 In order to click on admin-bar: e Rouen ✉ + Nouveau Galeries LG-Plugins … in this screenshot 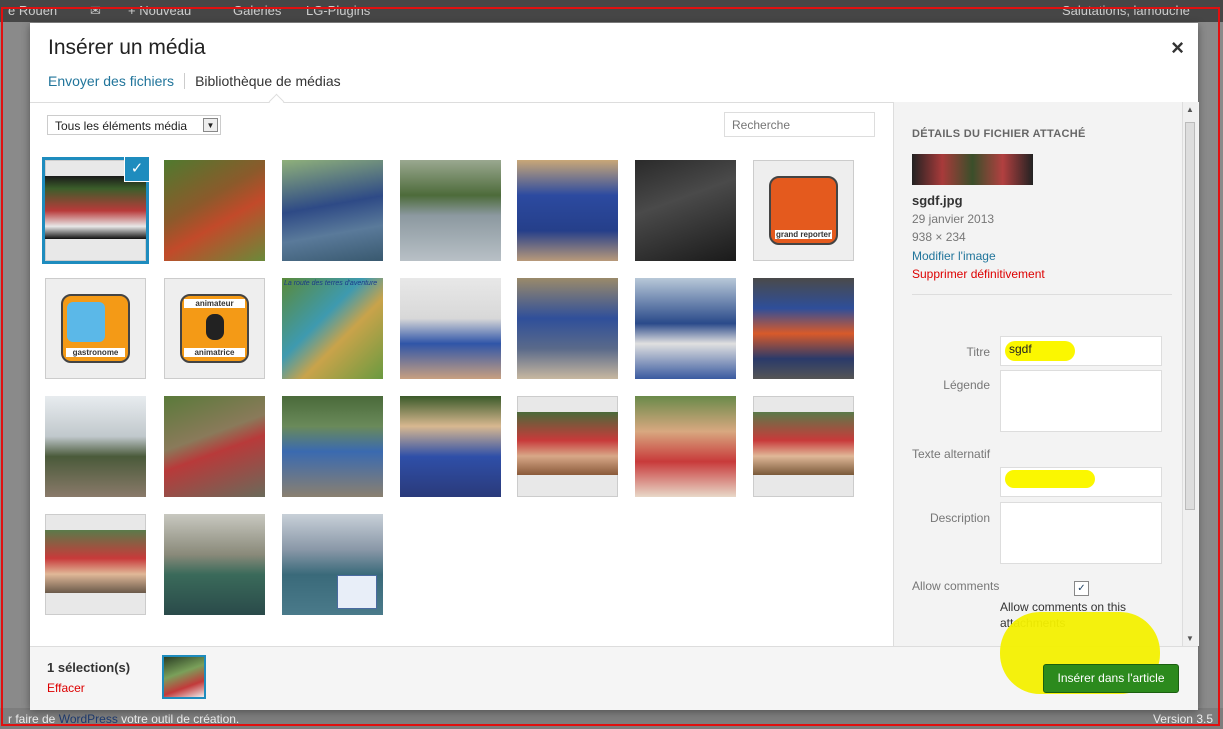, I will do `click(611, 11)`.